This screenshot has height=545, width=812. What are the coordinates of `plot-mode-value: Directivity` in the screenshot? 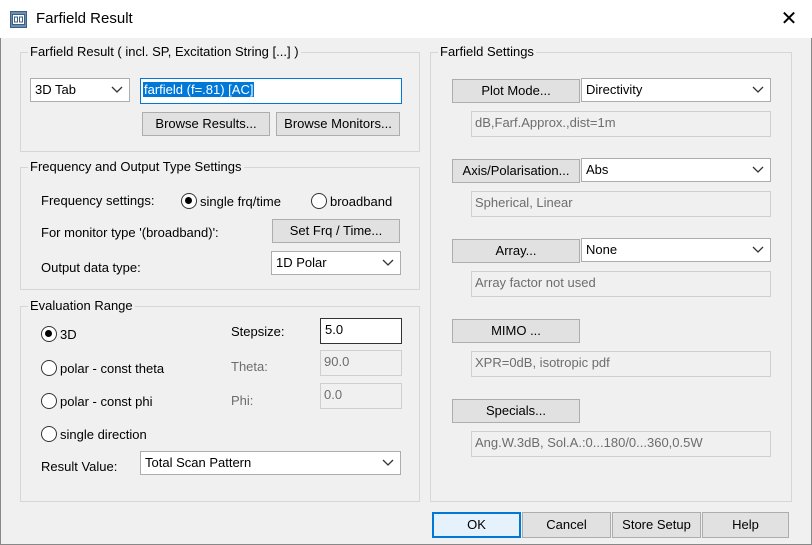 It's located at (614, 89).